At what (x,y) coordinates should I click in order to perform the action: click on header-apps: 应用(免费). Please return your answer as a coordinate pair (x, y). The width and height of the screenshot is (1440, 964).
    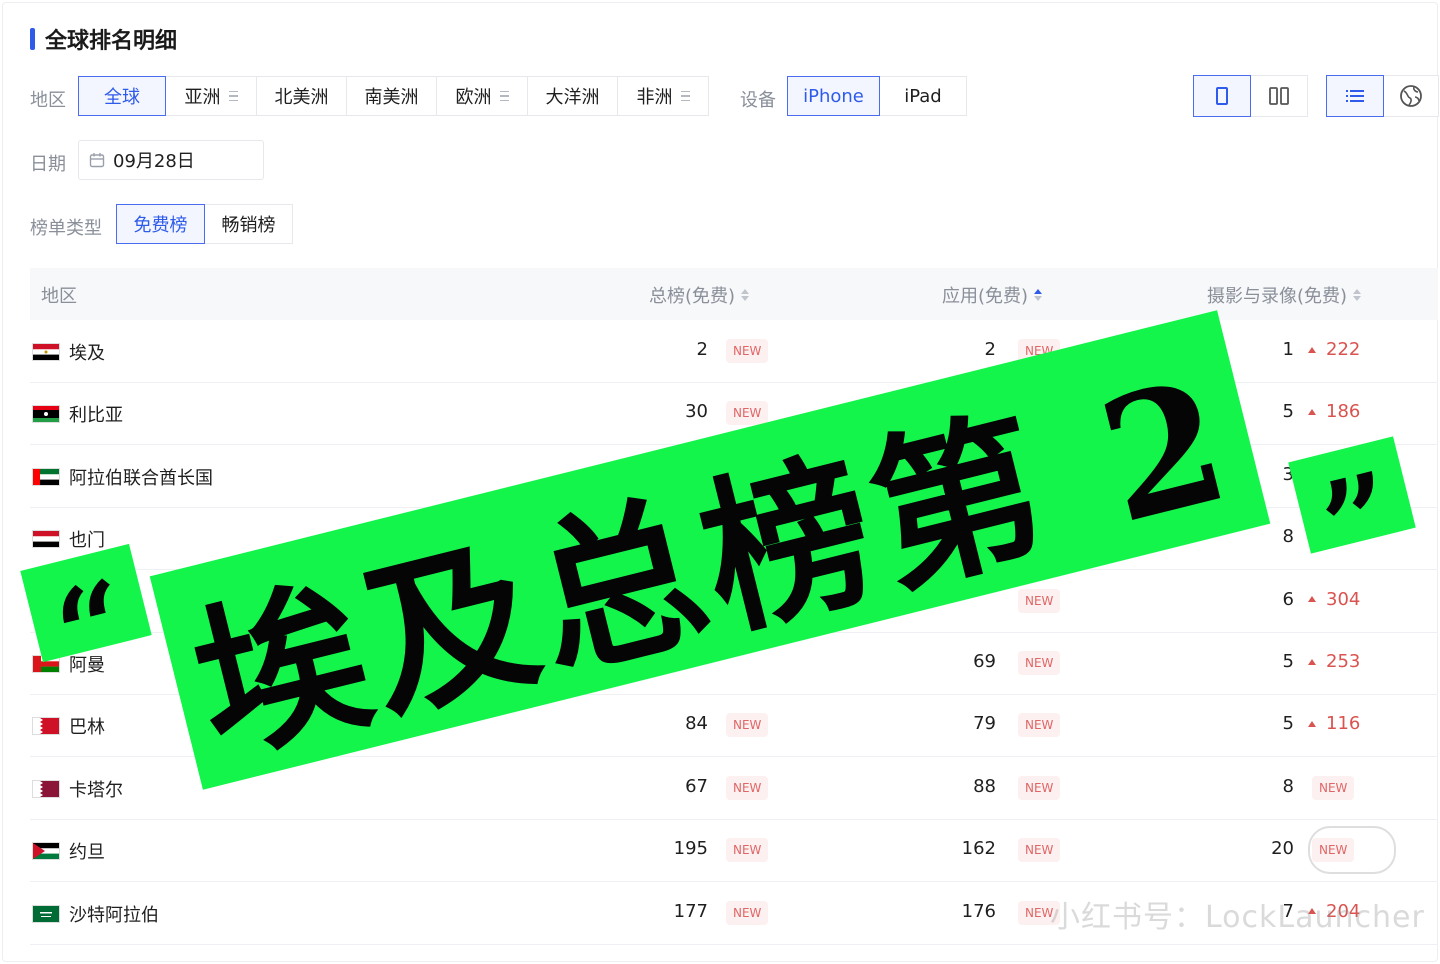
    Looking at the image, I should click on (992, 295).